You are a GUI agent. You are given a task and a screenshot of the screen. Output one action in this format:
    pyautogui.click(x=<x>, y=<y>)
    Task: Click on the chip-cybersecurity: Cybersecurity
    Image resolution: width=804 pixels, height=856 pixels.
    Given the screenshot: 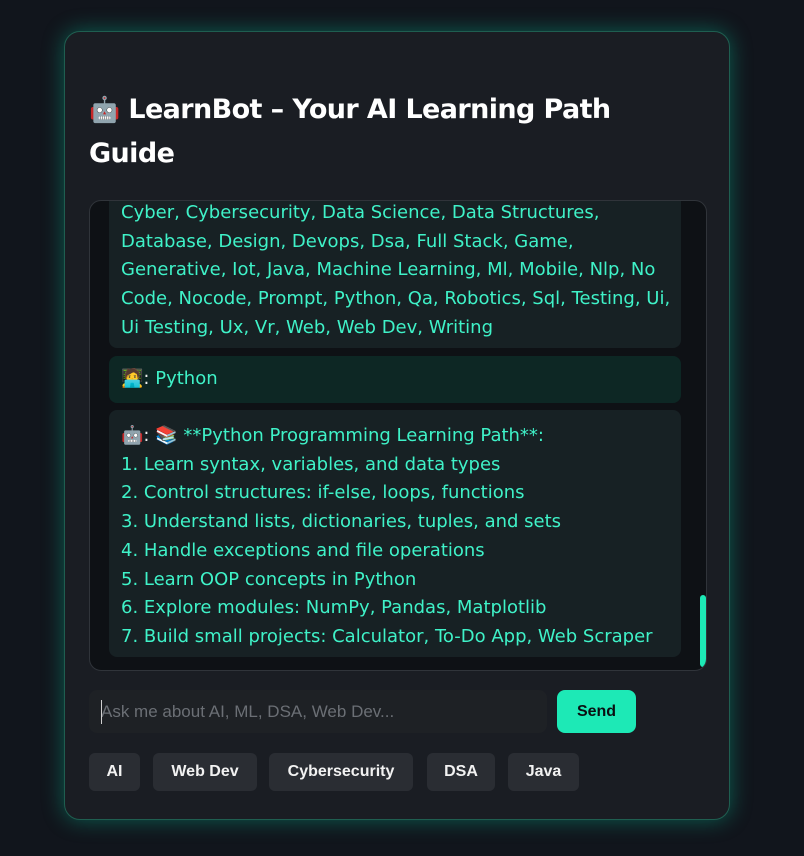 What is the action you would take?
    pyautogui.click(x=341, y=772)
    